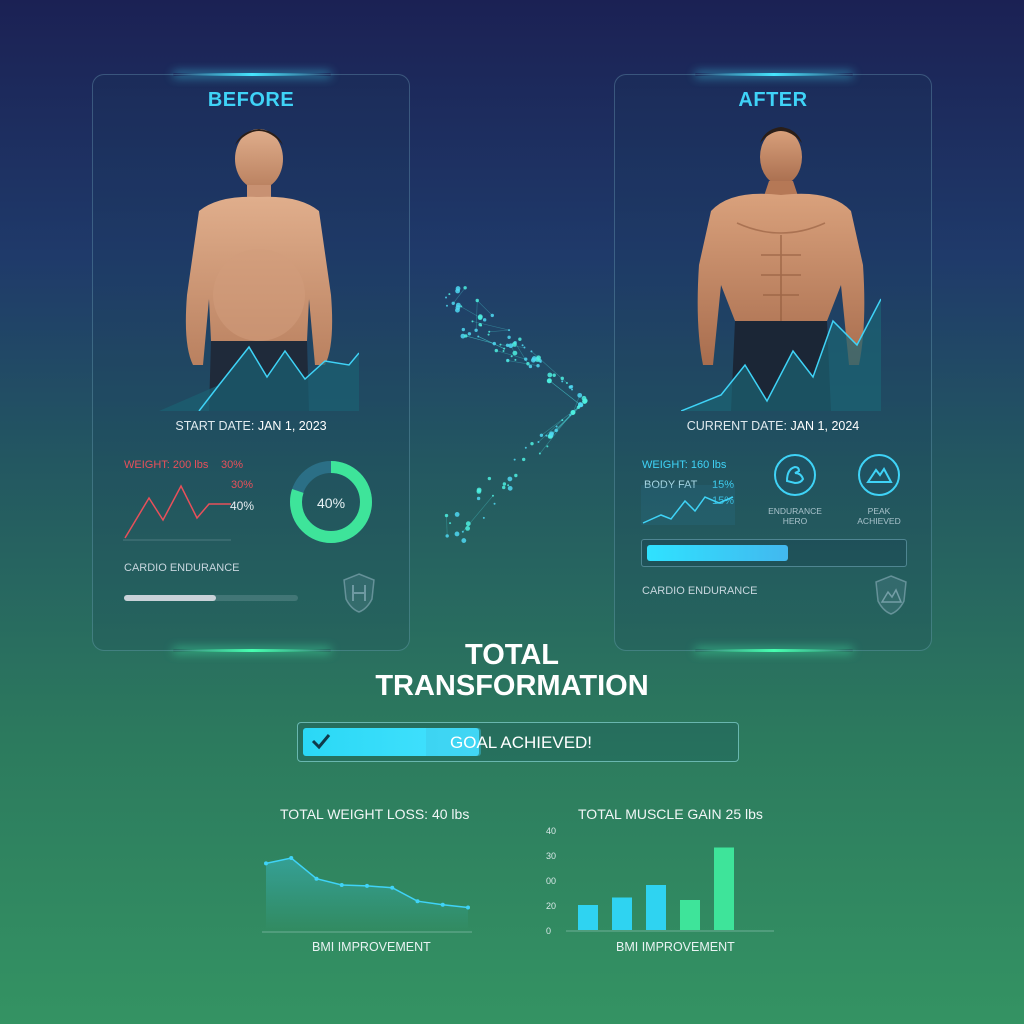 Image resolution: width=1024 pixels, height=1024 pixels. I want to click on badge-peak-label: PEAK ACHIEVED, so click(879, 516).